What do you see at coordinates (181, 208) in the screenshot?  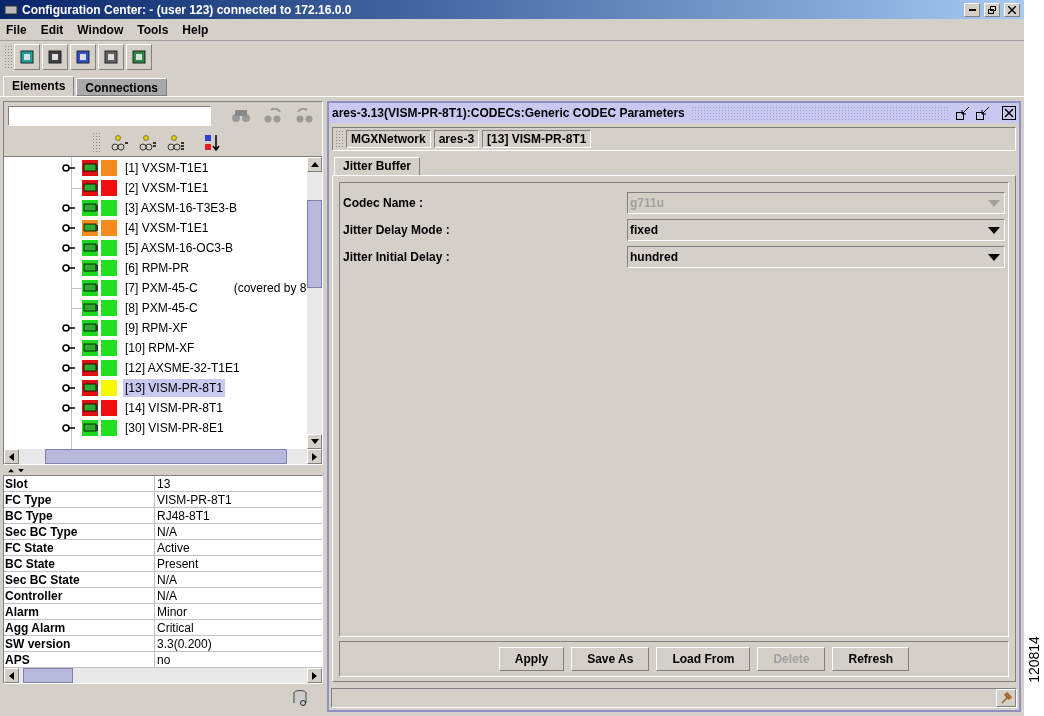 I see `tree-item: [3] AXSM-16-T3E3-B` at bounding box center [181, 208].